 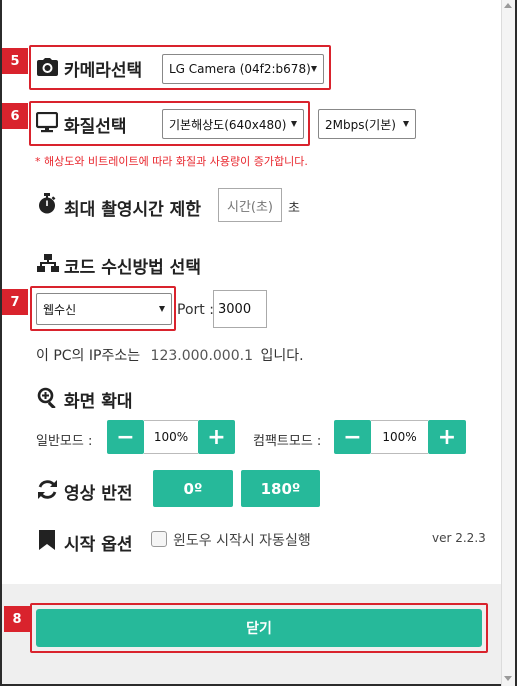 What do you see at coordinates (60, 309) in the screenshot?
I see `receive-method-value: 웹수신` at bounding box center [60, 309].